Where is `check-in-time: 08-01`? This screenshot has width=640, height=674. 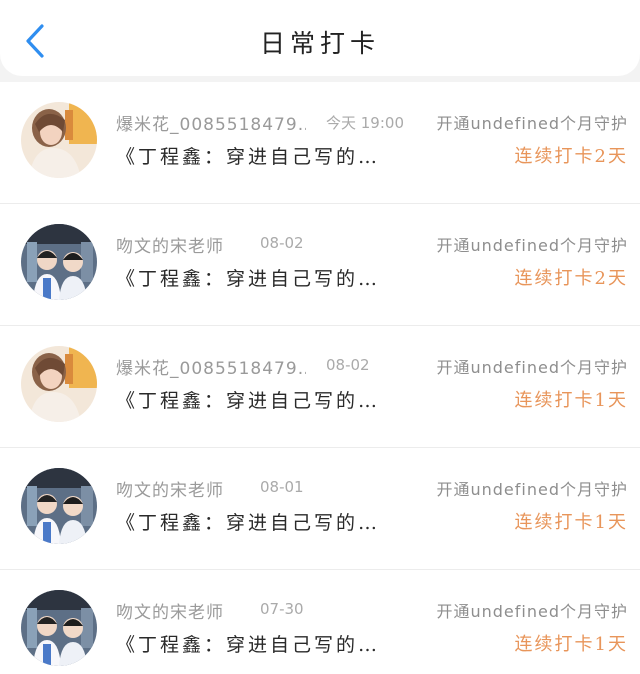 check-in-time: 08-01 is located at coordinates (282, 487).